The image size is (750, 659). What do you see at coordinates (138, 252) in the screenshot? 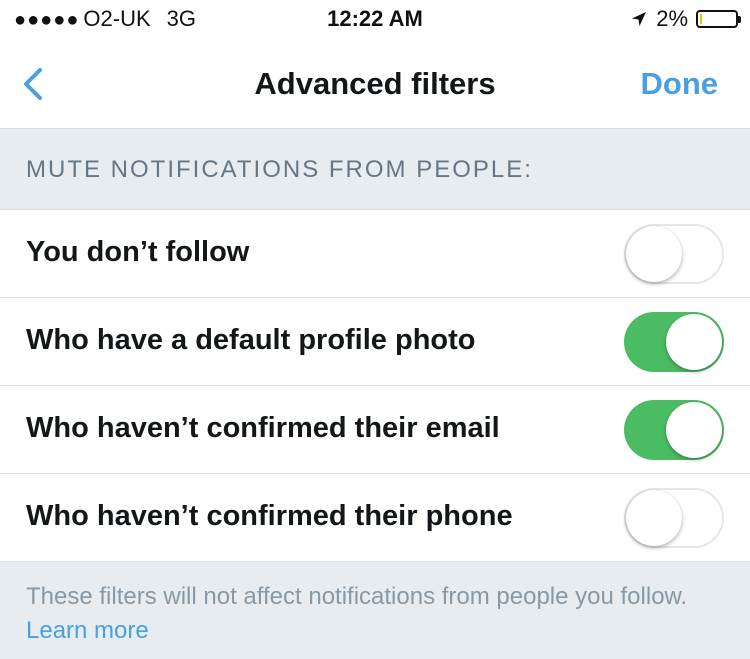
I see `filter-label: You don’t follow` at bounding box center [138, 252].